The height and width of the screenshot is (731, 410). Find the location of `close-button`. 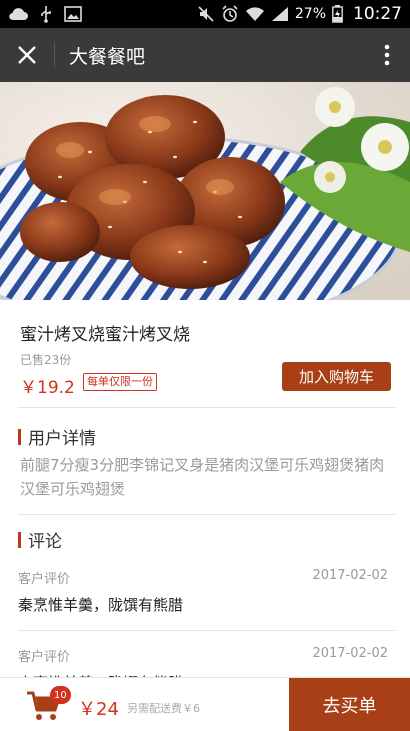

close-button is located at coordinates (27, 55).